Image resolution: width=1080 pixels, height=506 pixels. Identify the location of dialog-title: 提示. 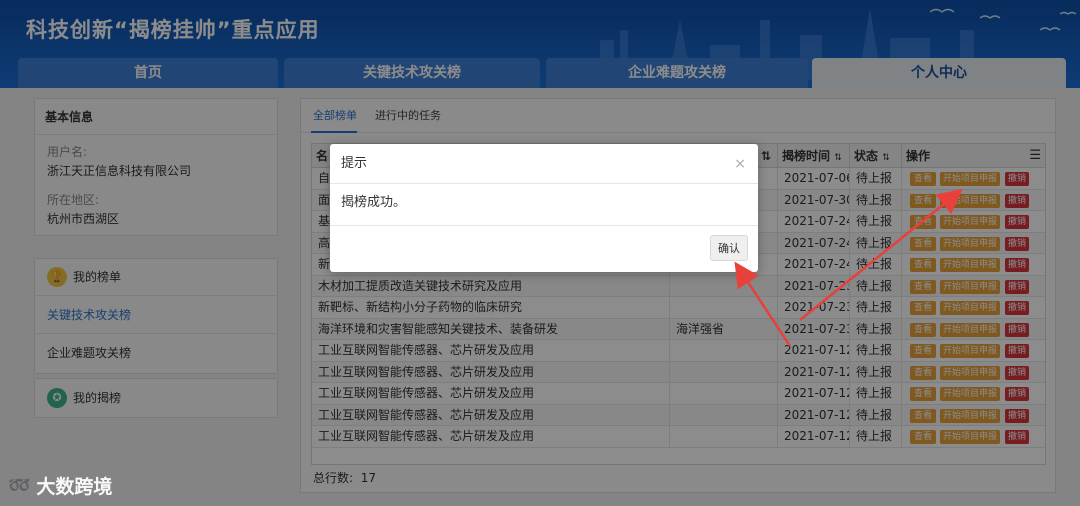
(354, 163).